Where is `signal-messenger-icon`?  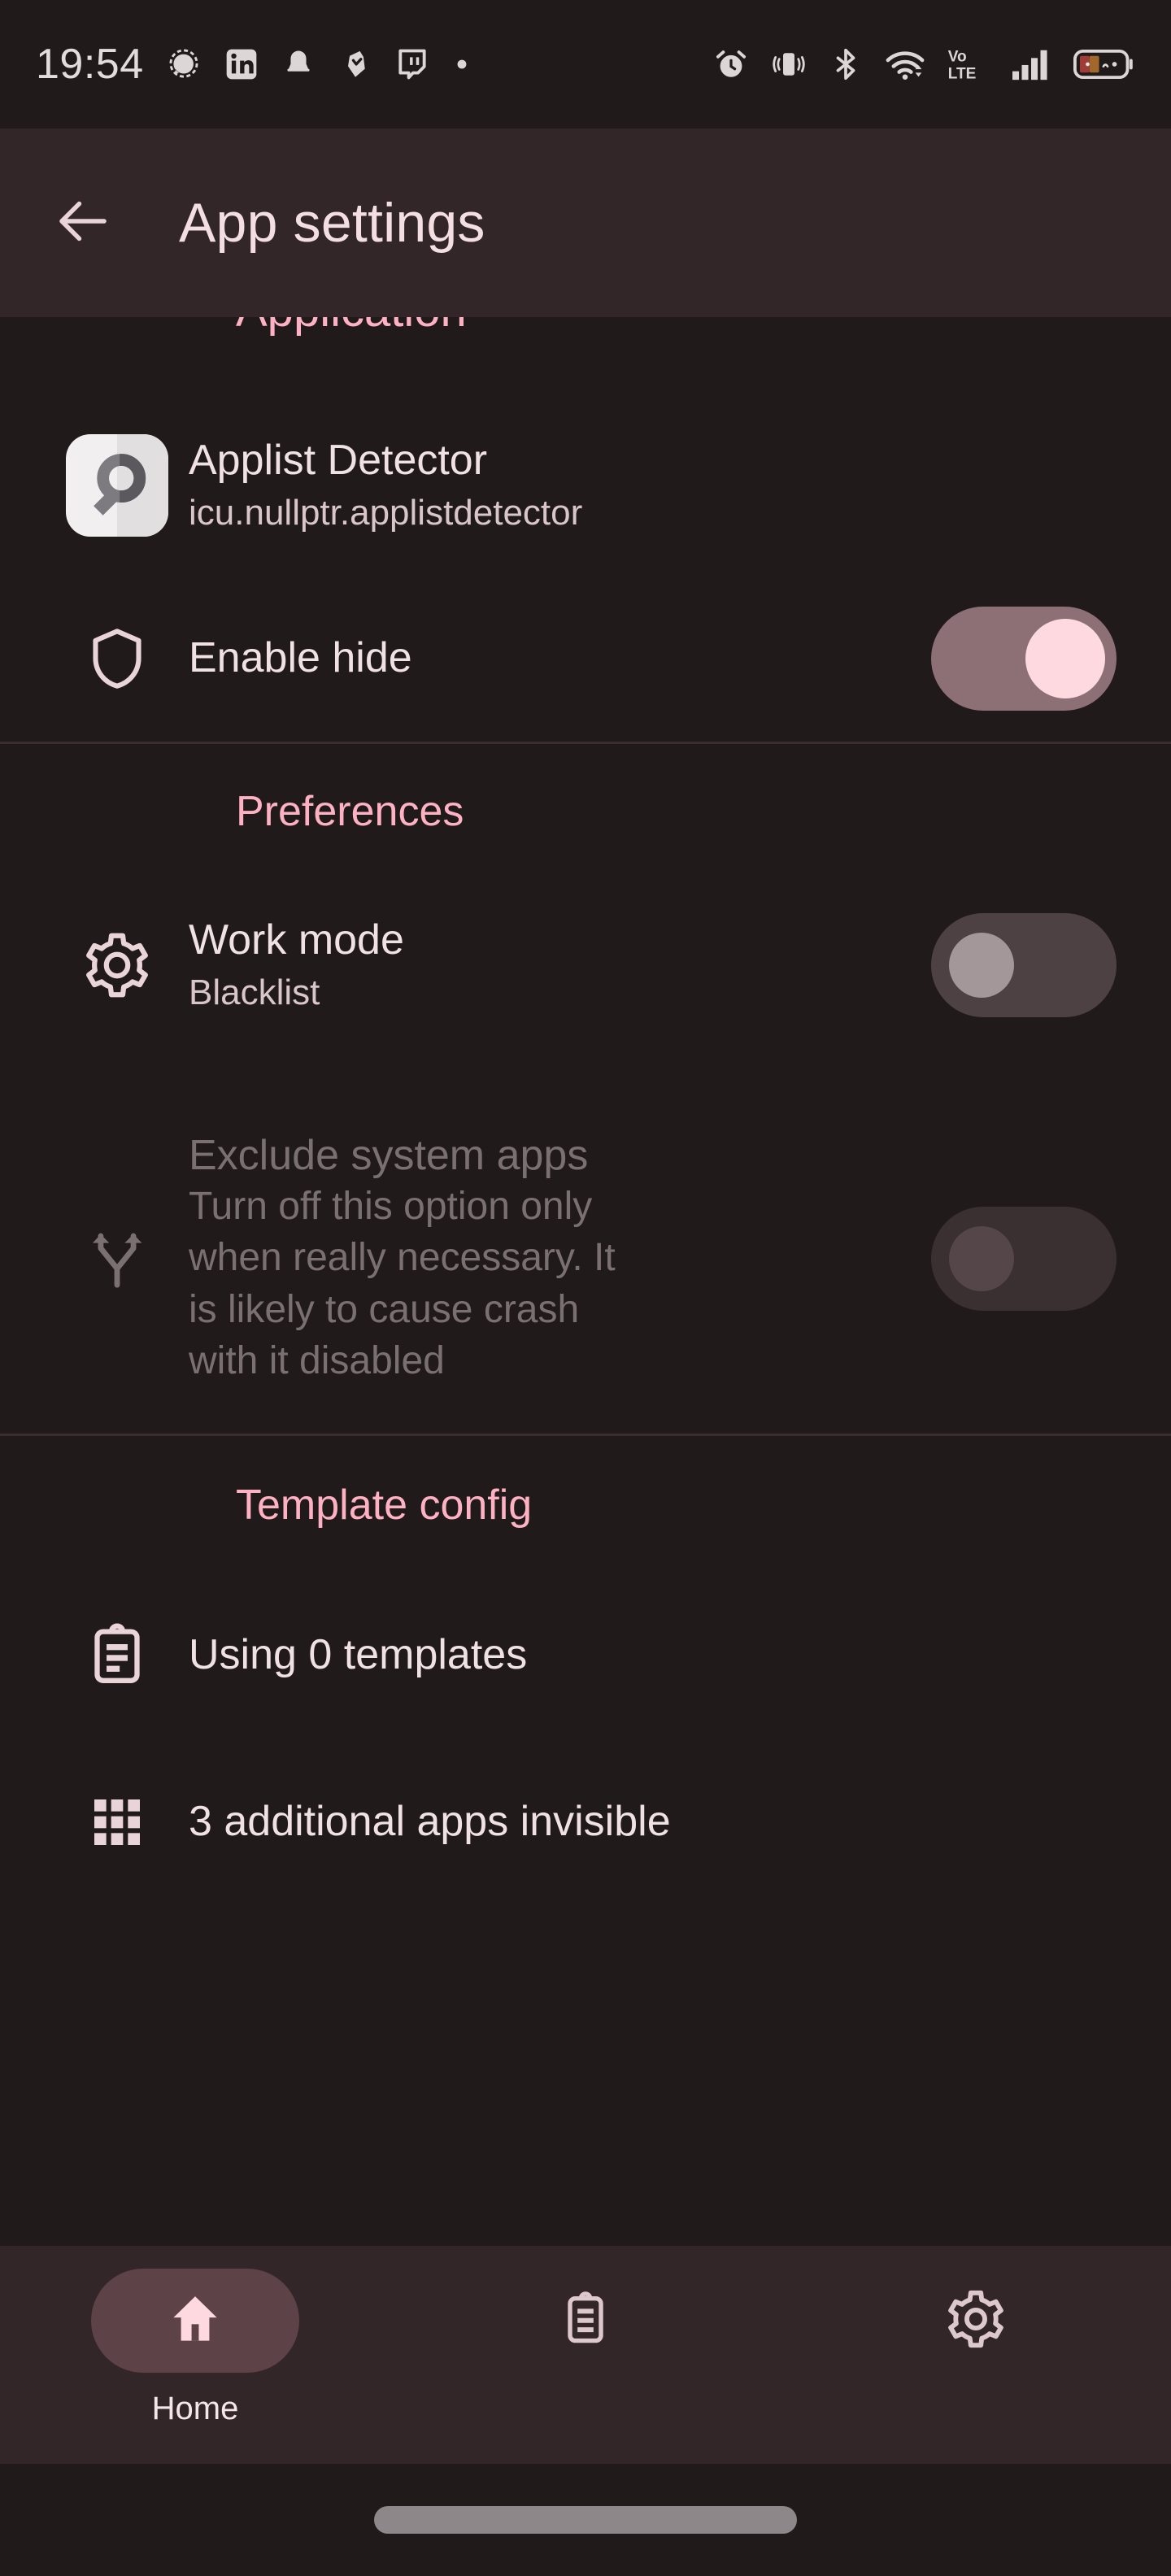 signal-messenger-icon is located at coordinates (183, 64).